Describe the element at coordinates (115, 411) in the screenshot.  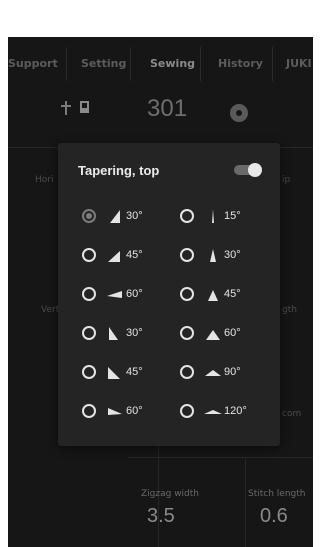
I see `taper-60-left-icon` at that location.